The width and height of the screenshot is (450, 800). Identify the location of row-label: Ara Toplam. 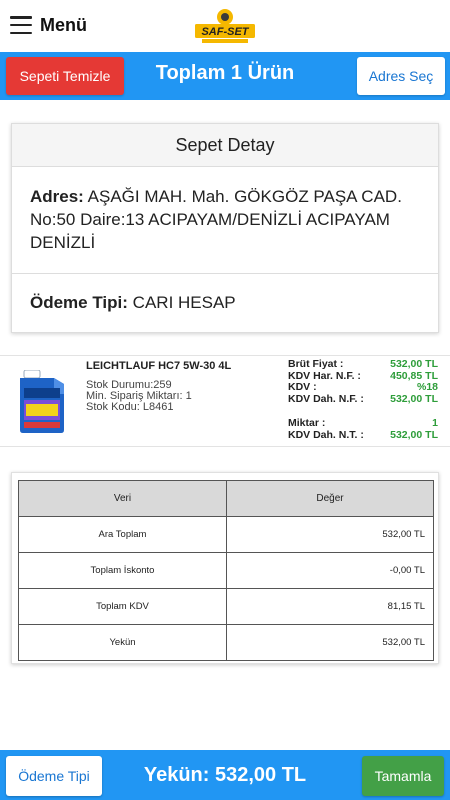
(122, 534).